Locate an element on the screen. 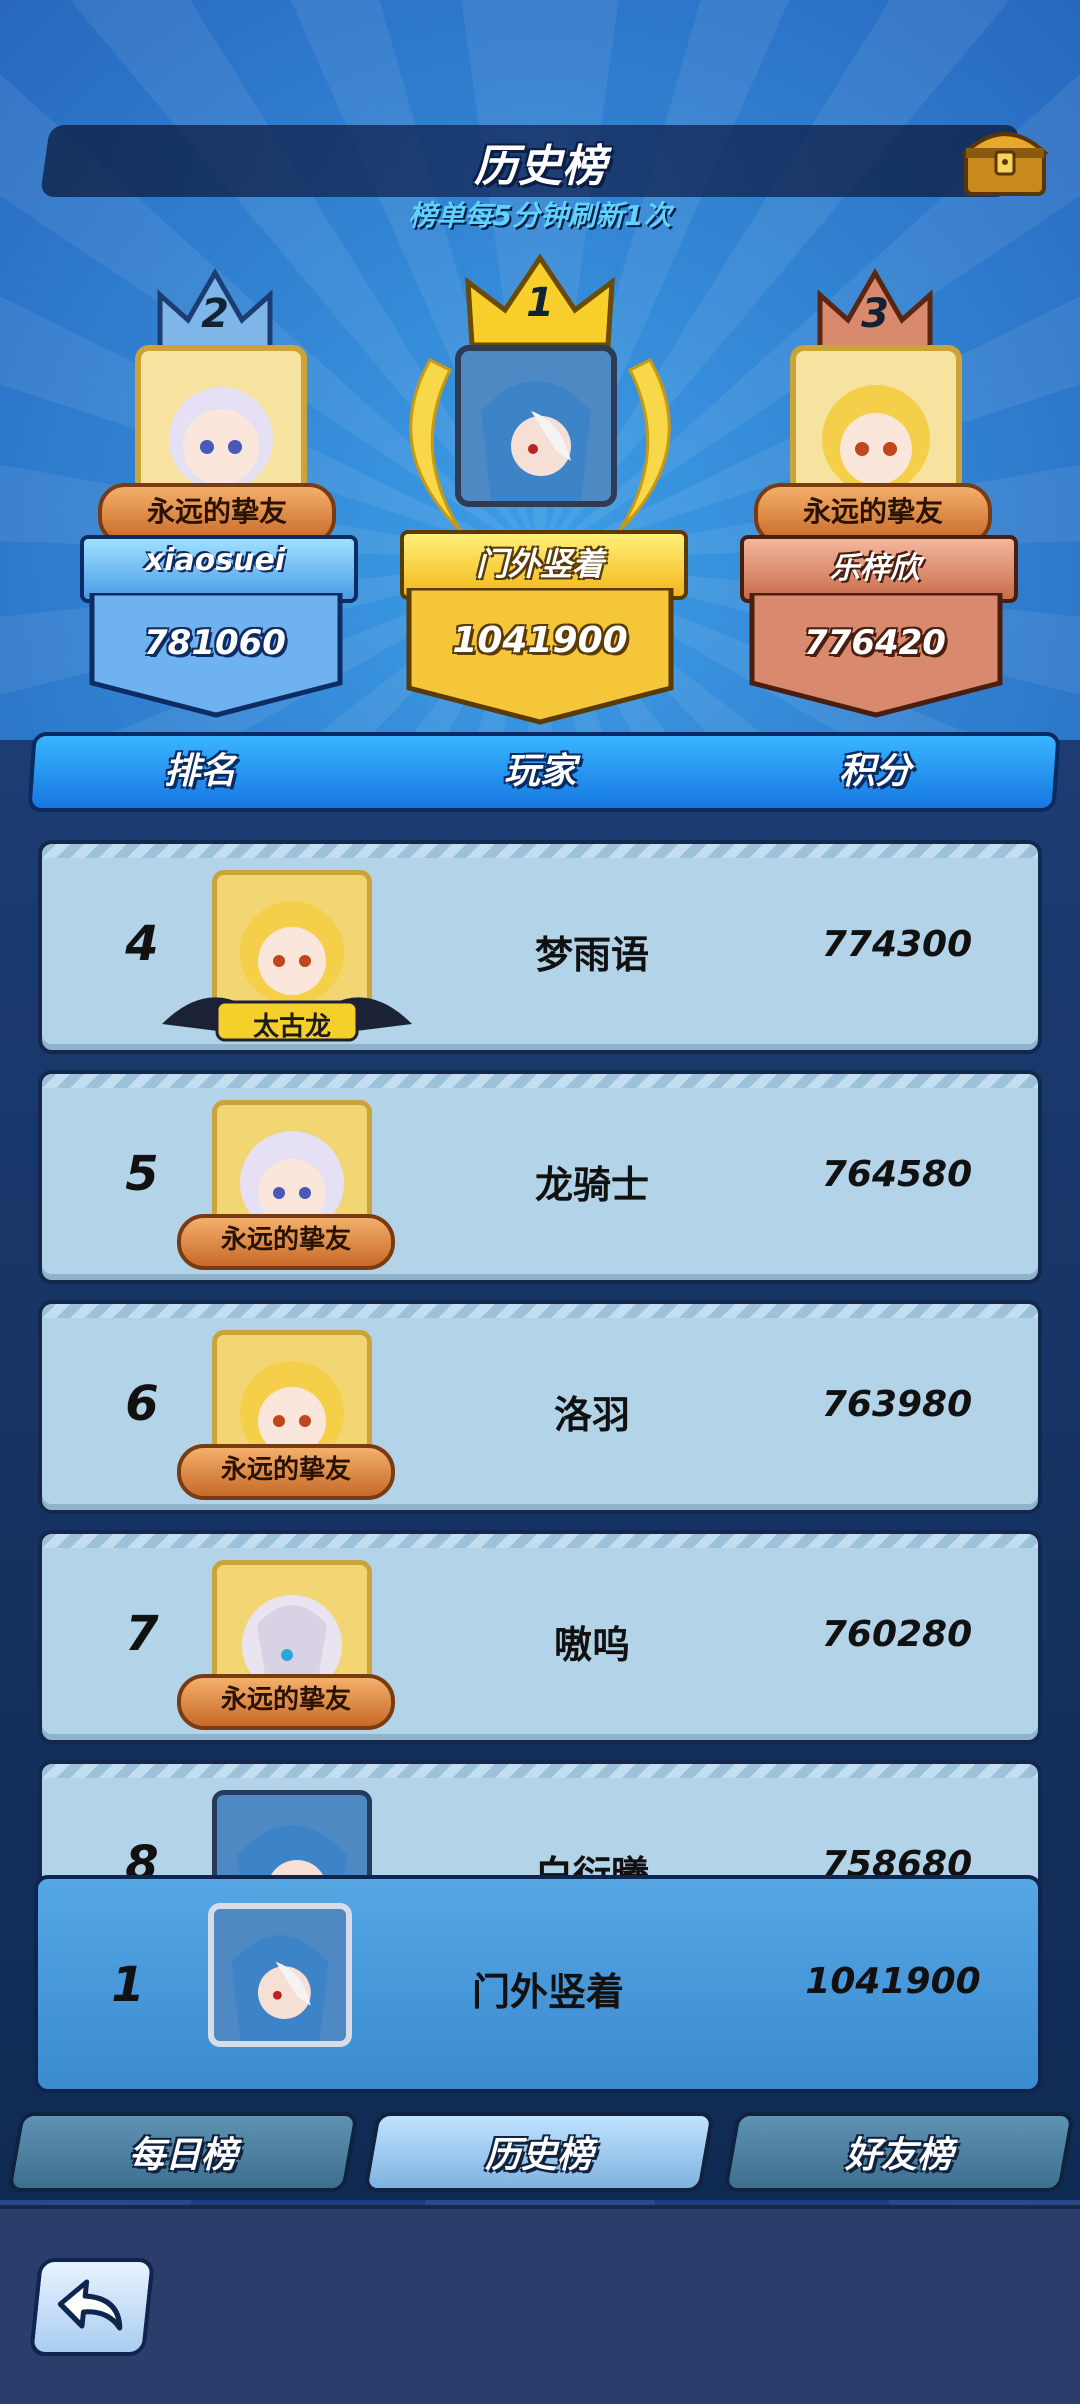 The height and width of the screenshot is (2404, 1080). row-name: 梦雨语 is located at coordinates (591, 955).